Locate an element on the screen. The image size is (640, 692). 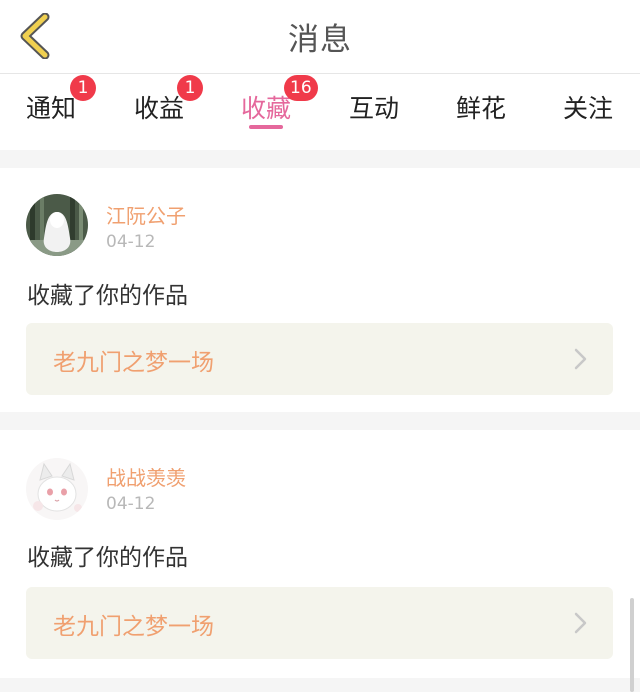
tab-label: 鲜花 is located at coordinates (480, 108).